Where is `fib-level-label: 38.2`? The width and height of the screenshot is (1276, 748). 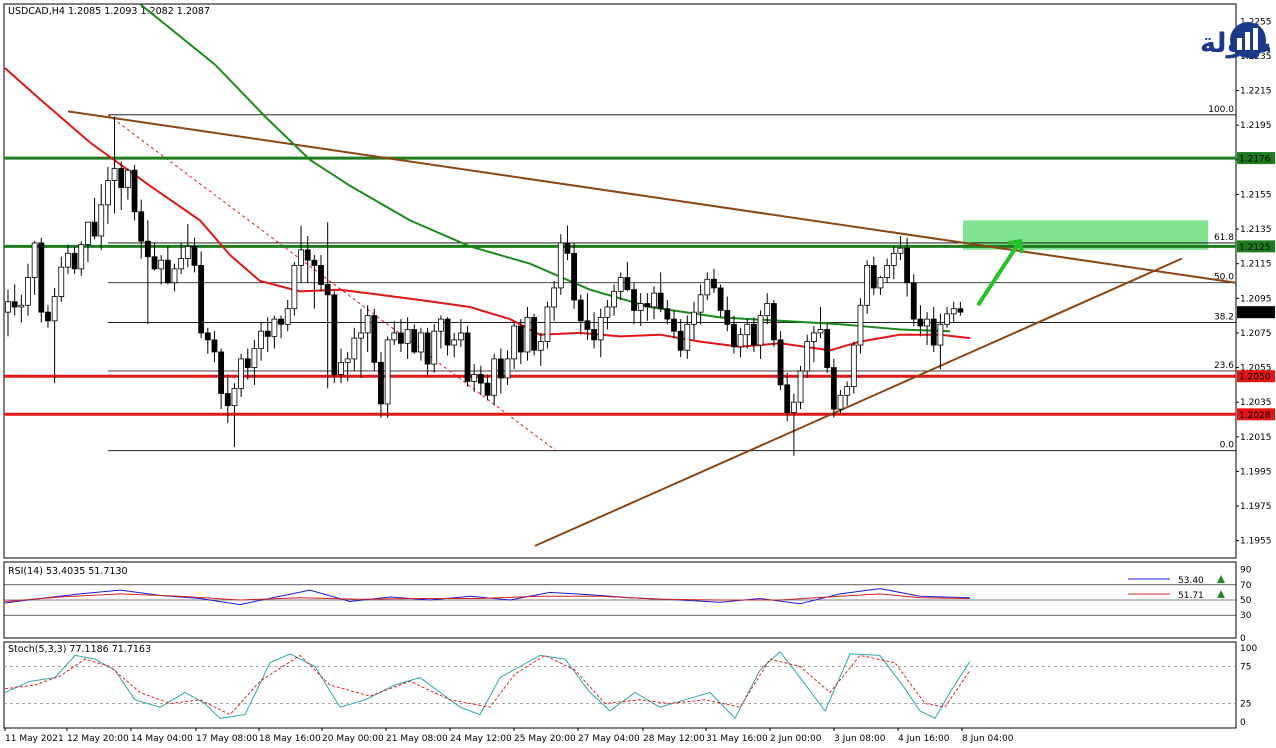
fib-level-label: 38.2 is located at coordinates (1224, 318).